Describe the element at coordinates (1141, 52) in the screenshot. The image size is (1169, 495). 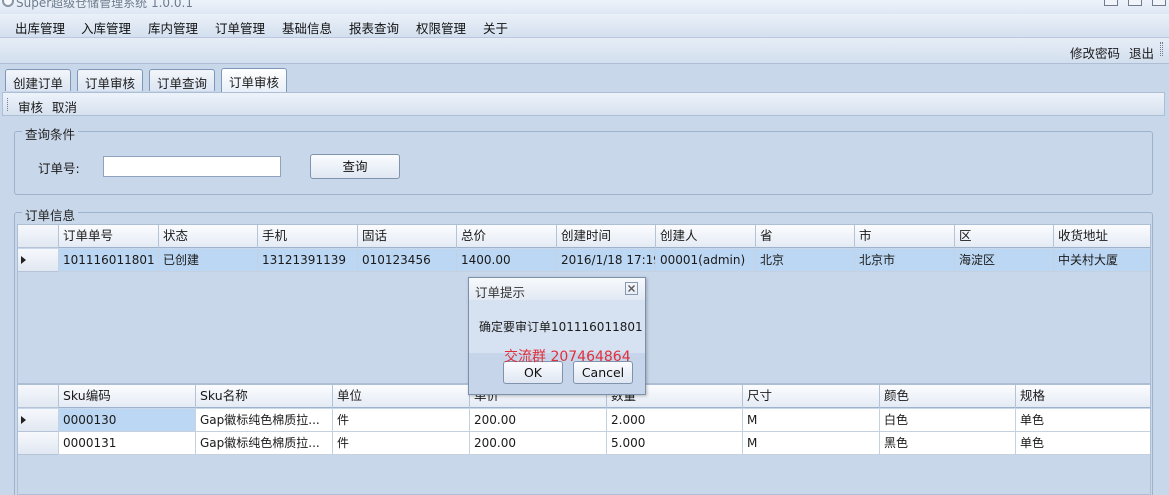
I see `logout-link: 退出` at that location.